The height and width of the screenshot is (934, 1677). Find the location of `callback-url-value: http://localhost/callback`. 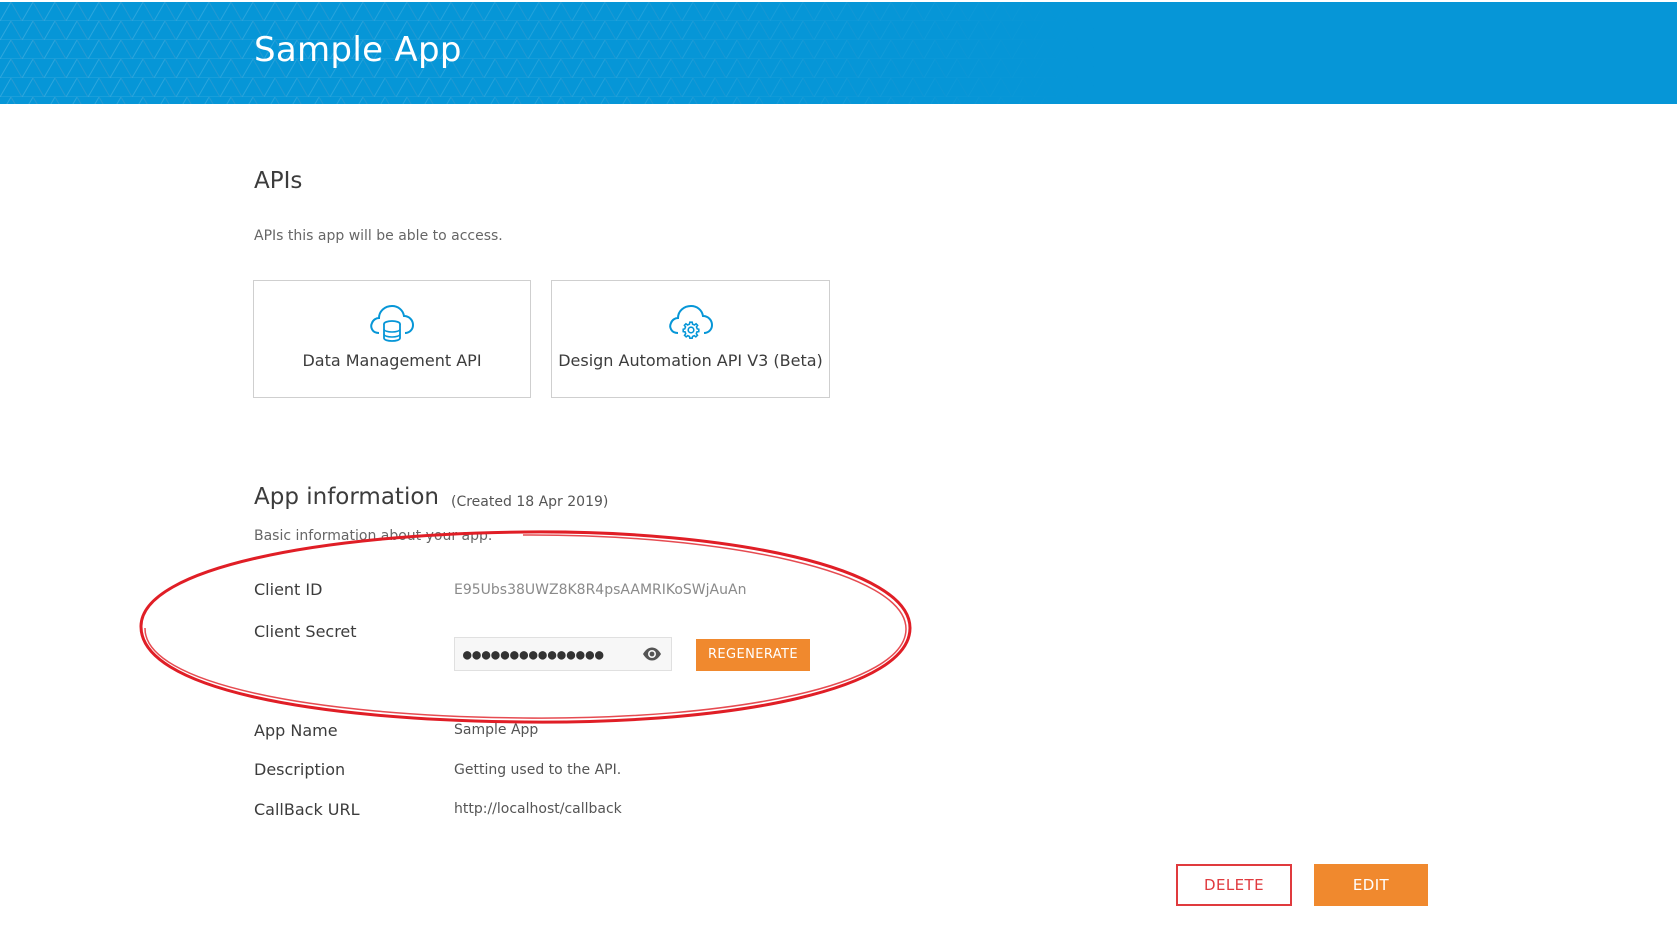

callback-url-value: http://localhost/callback is located at coordinates (538, 809).